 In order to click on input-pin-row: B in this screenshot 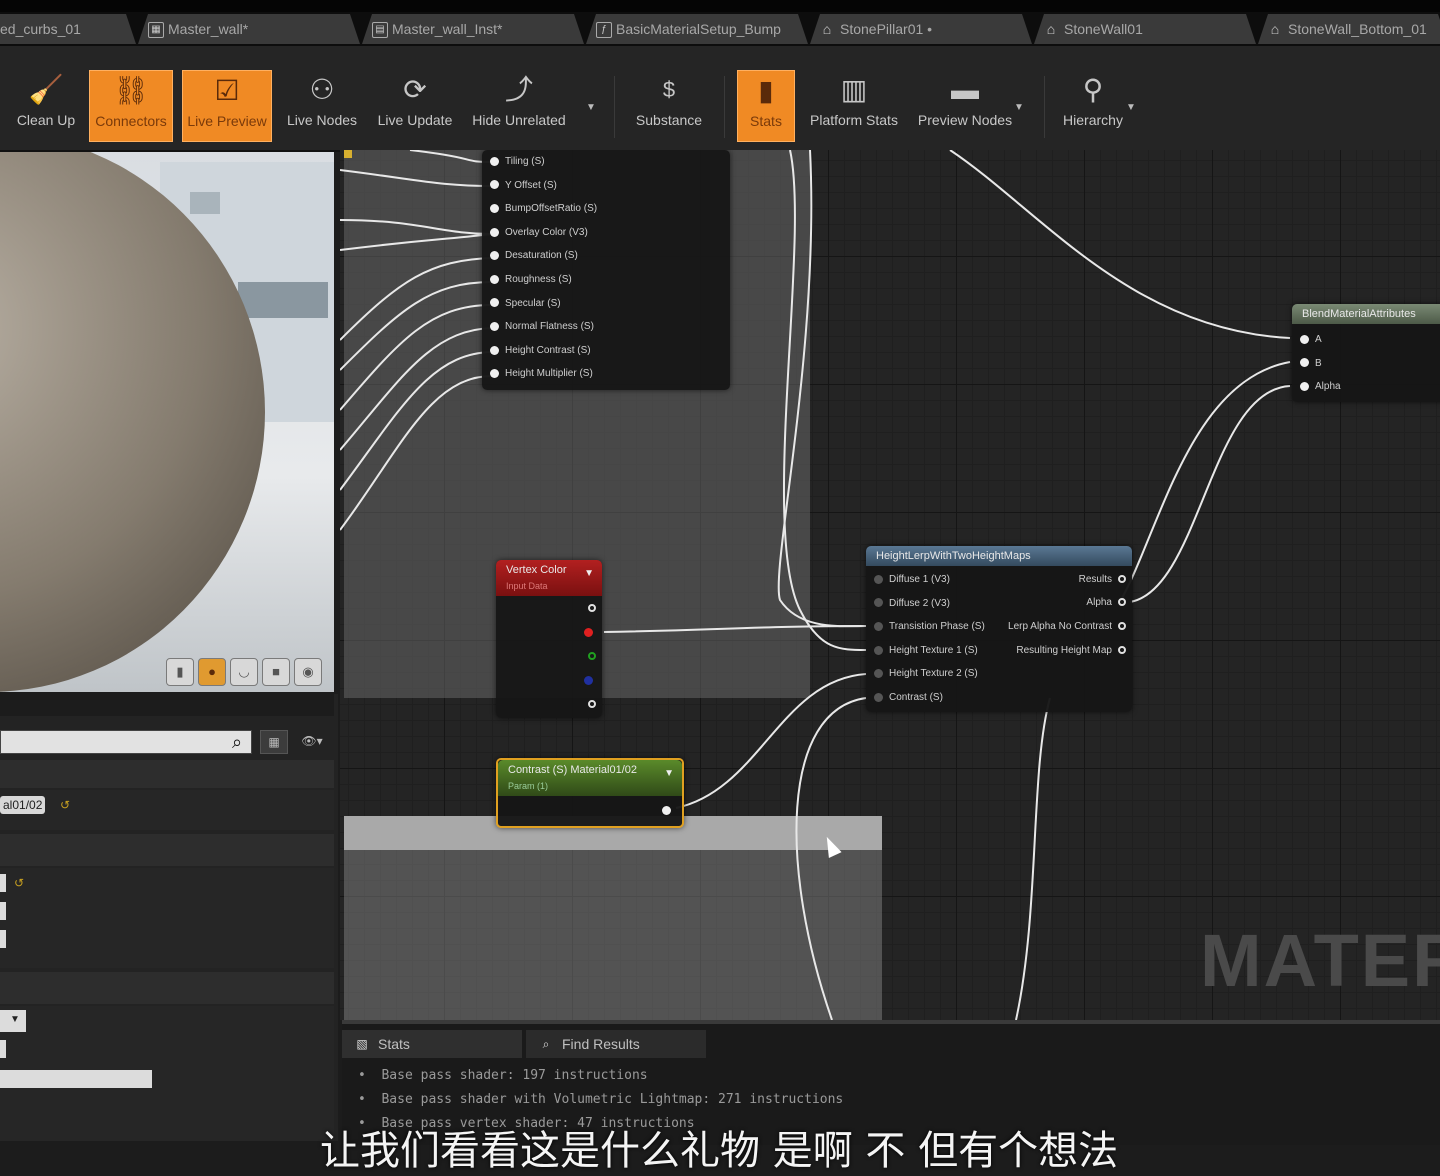, I will do `click(1311, 364)`.